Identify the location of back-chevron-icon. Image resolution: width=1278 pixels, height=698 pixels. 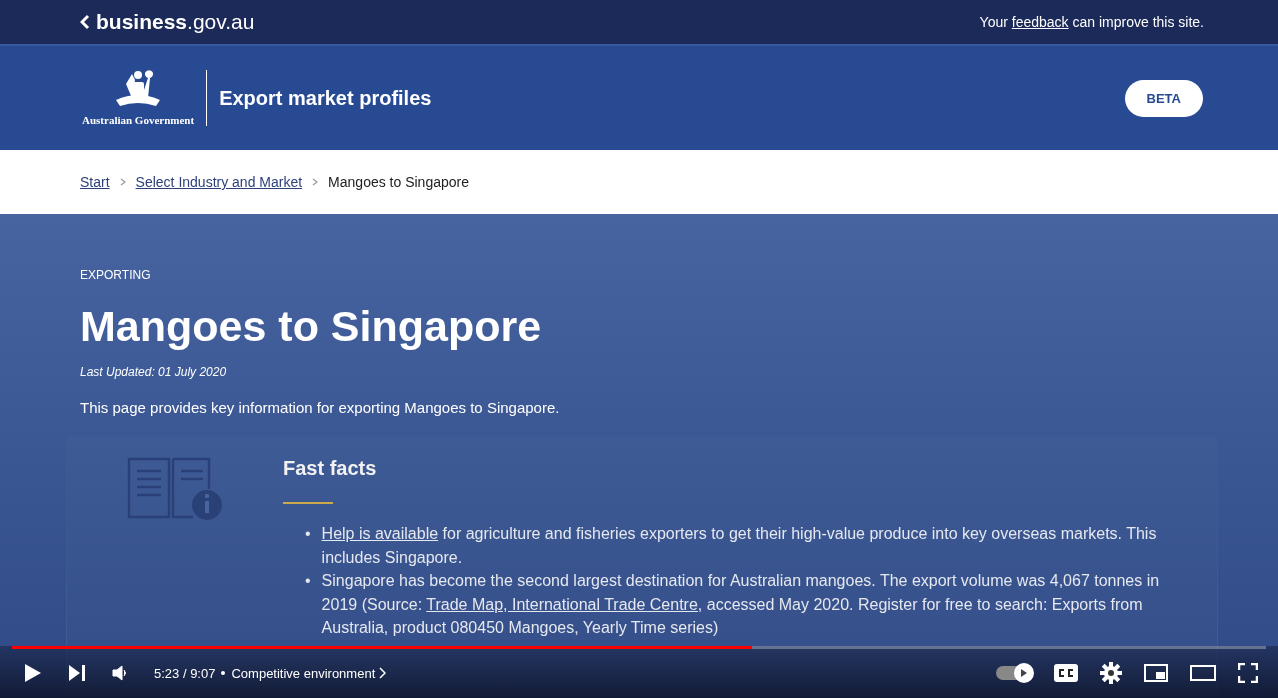
(85, 22).